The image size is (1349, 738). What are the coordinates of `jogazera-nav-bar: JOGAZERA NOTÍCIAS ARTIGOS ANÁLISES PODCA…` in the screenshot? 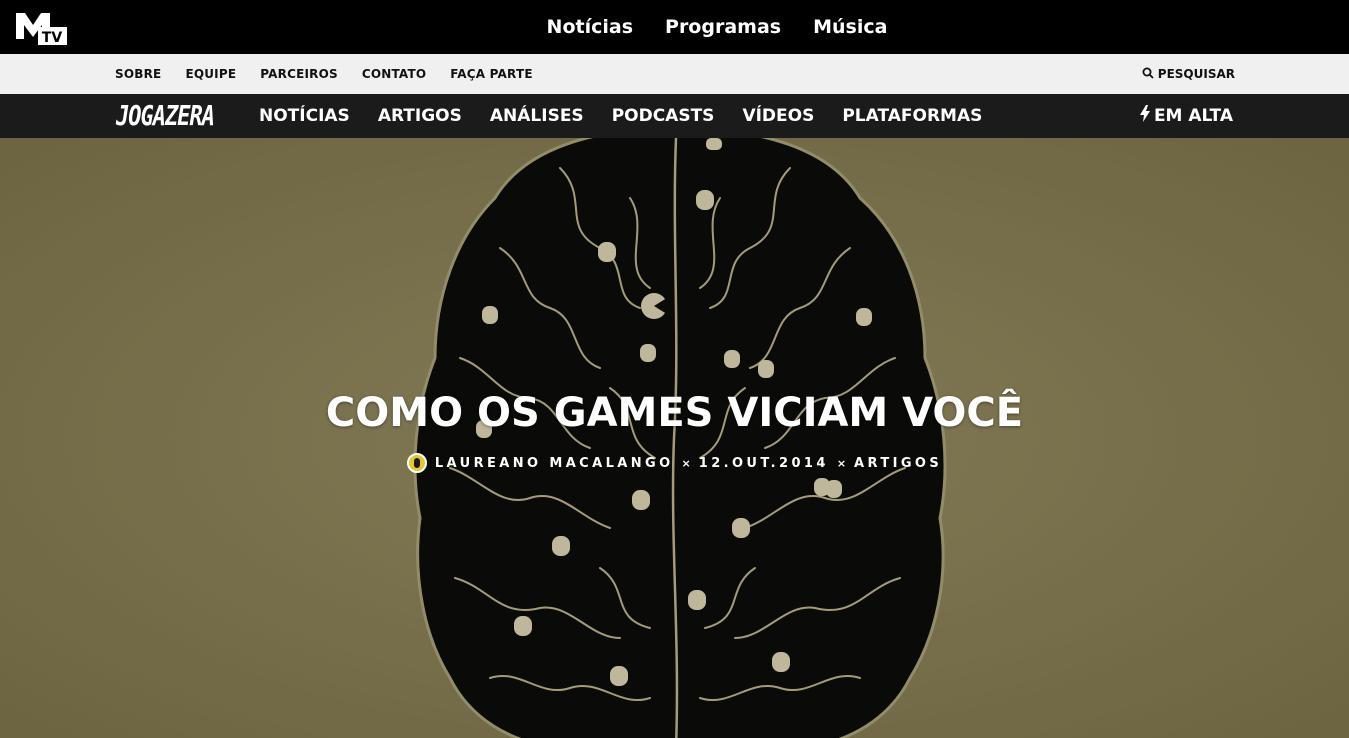 It's located at (674, 116).